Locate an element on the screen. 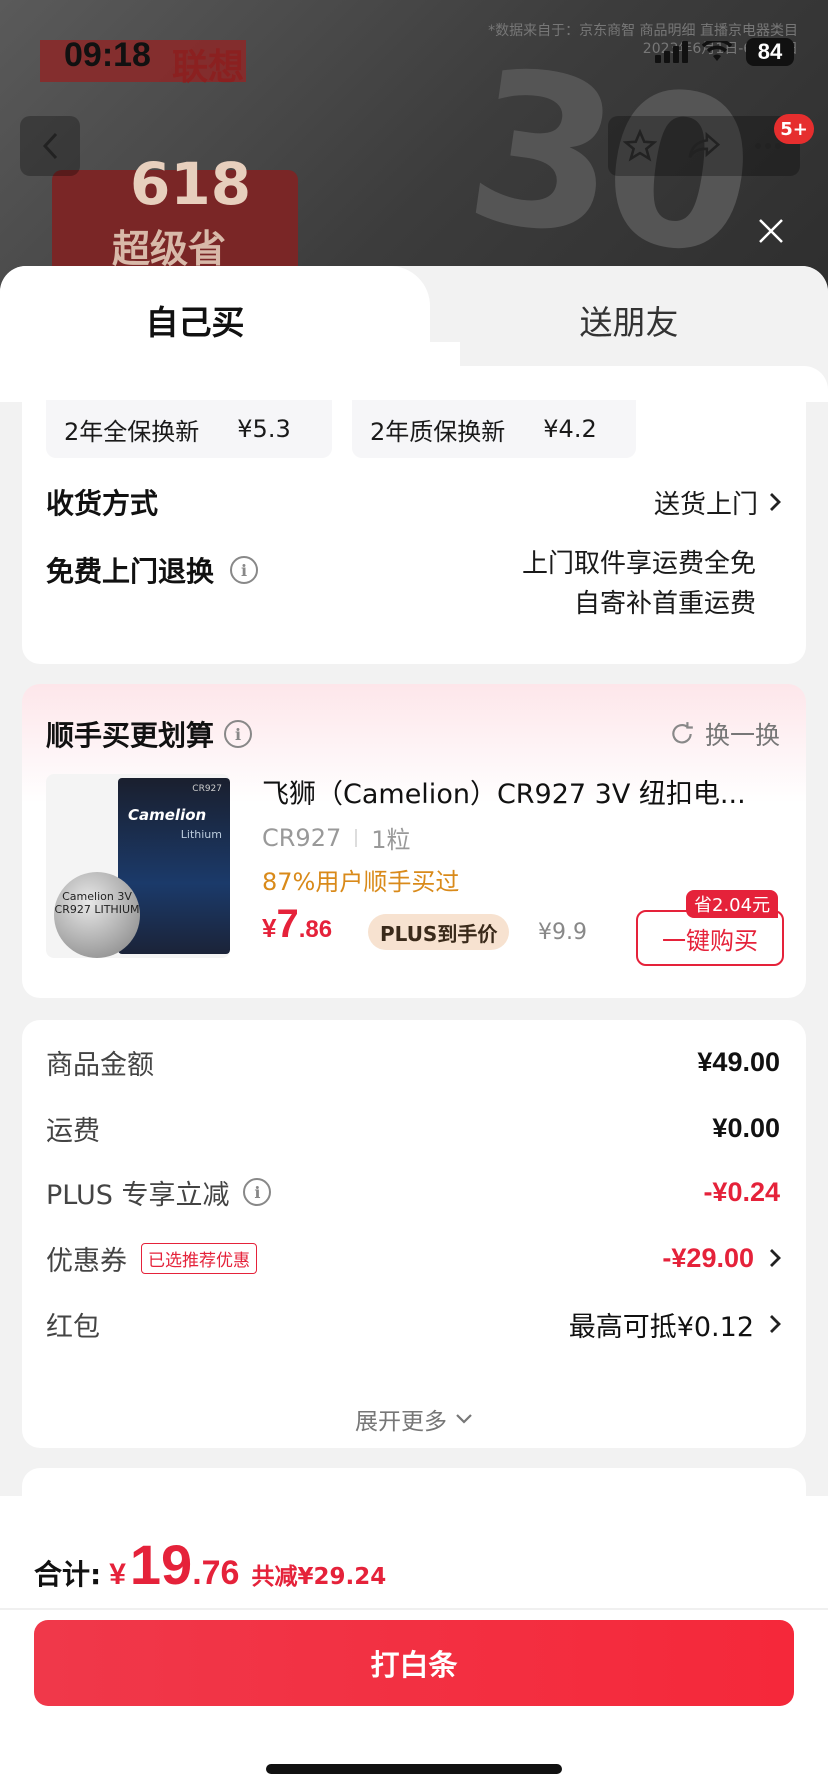  coupon-selected-tag: 已选推荐优惠 is located at coordinates (199, 1258).